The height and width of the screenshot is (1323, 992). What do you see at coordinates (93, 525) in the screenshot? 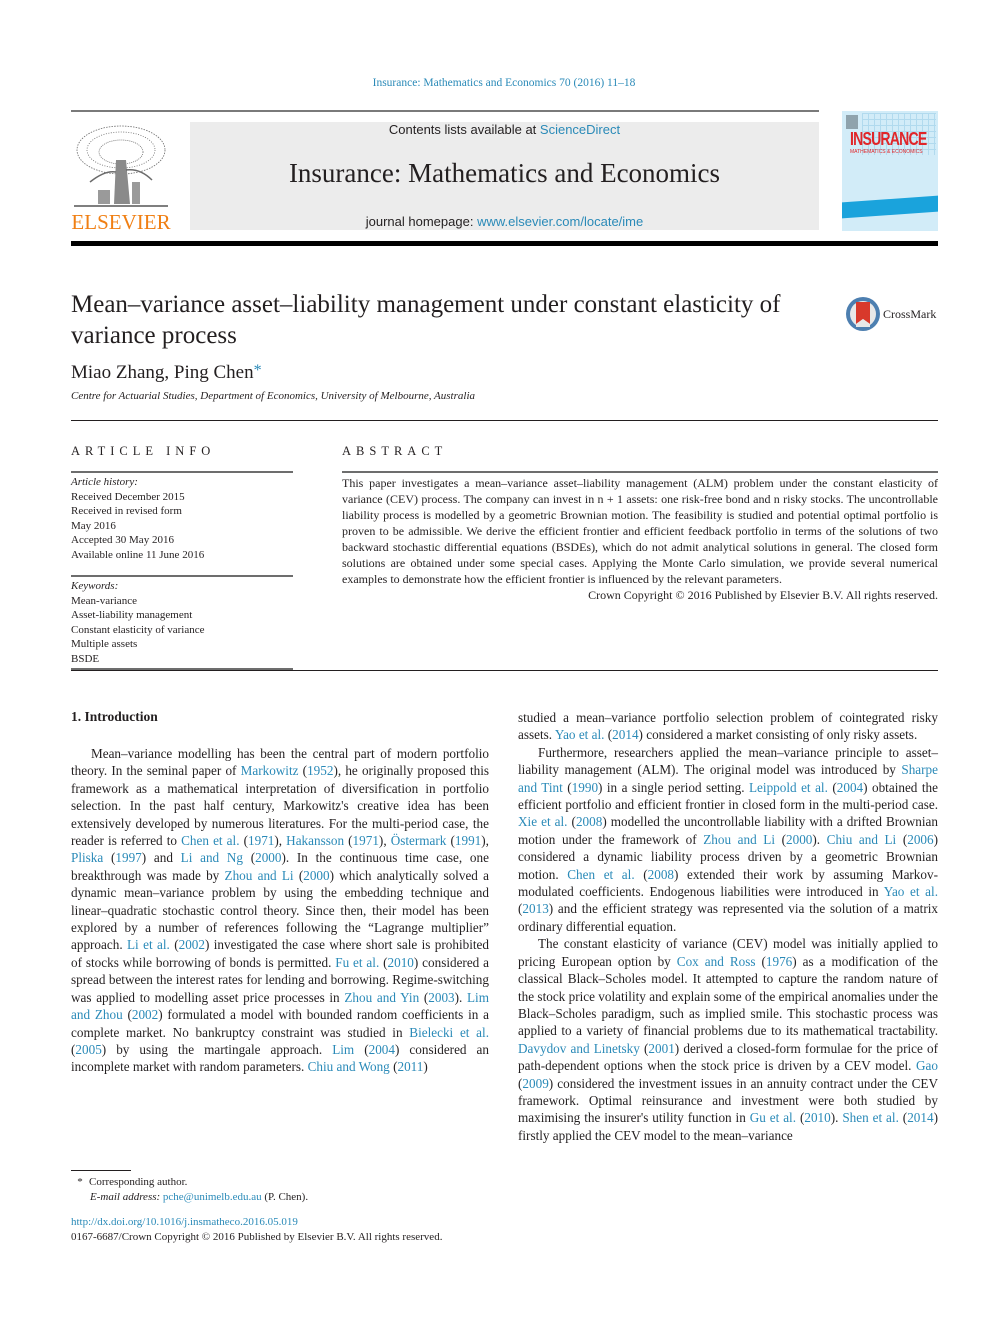
I see `history-item: May 2016` at bounding box center [93, 525].